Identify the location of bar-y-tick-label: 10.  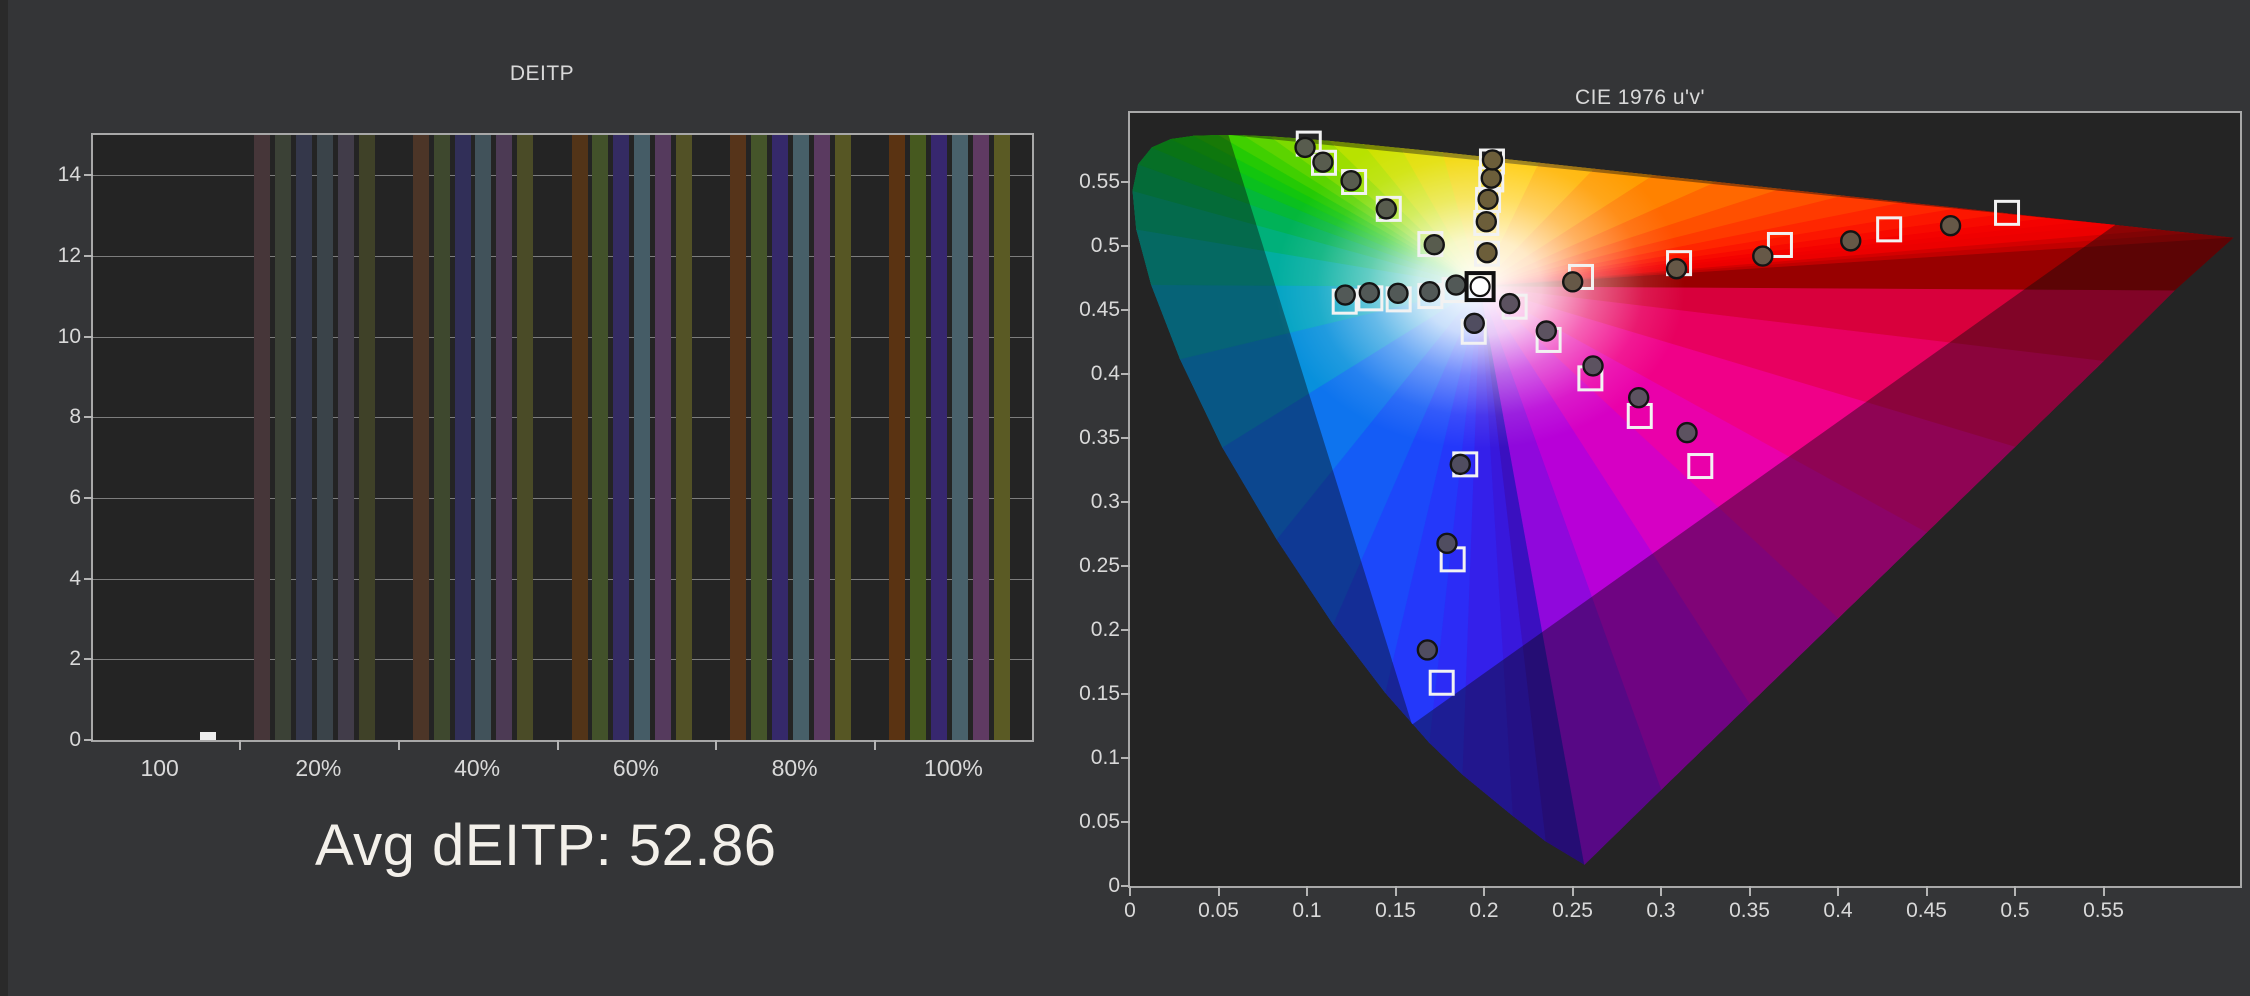
(69, 336).